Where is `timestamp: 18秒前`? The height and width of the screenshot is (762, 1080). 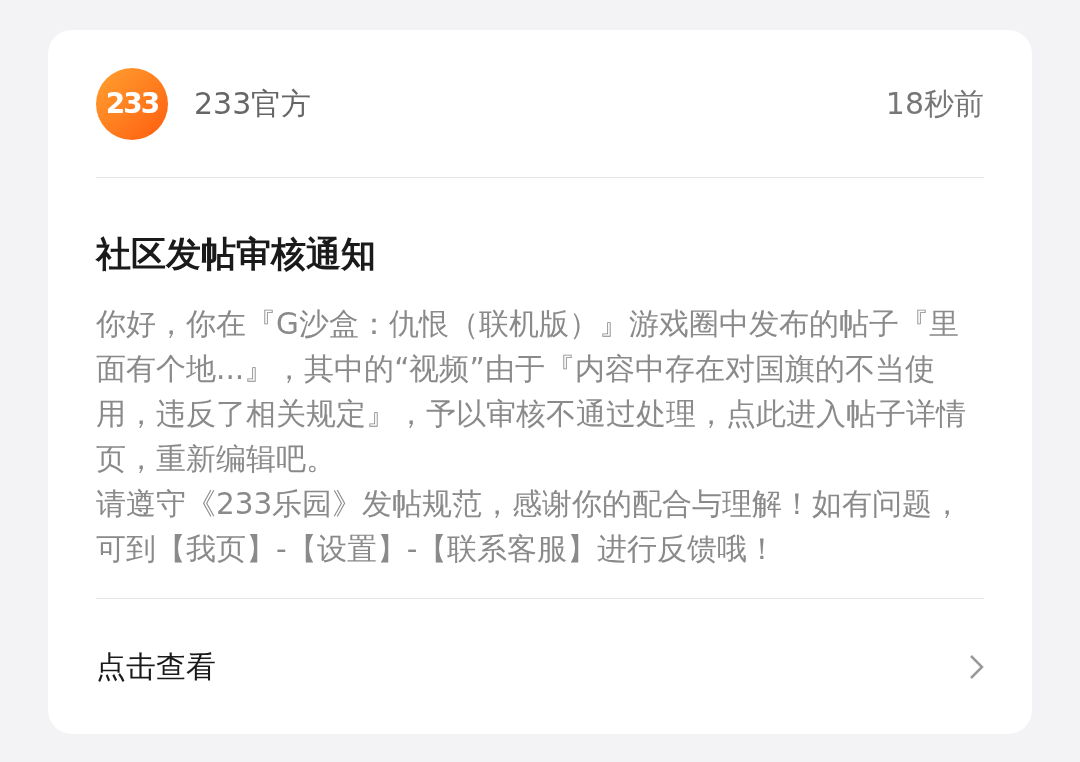 timestamp: 18秒前 is located at coordinates (934, 104).